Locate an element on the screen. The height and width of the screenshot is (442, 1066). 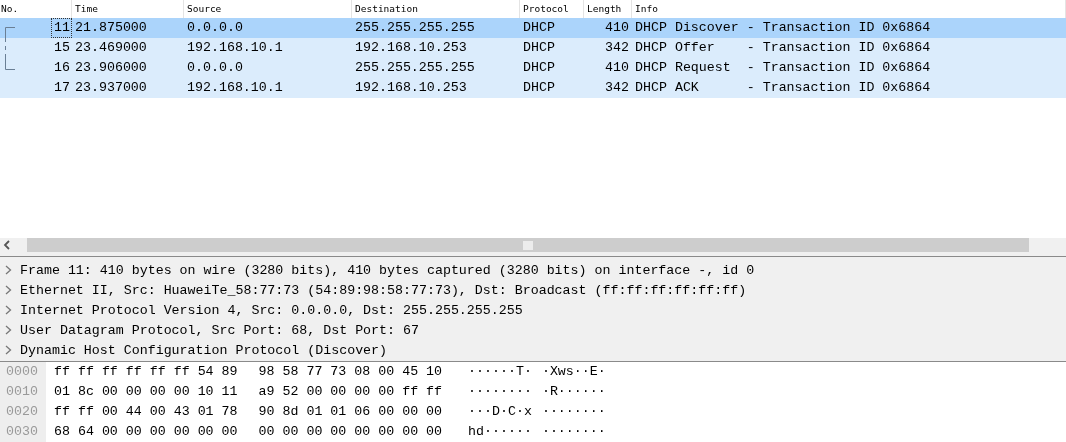
table-cell-text: DHCP Discover - Transaction ID 0x6864 is located at coordinates (783, 28).